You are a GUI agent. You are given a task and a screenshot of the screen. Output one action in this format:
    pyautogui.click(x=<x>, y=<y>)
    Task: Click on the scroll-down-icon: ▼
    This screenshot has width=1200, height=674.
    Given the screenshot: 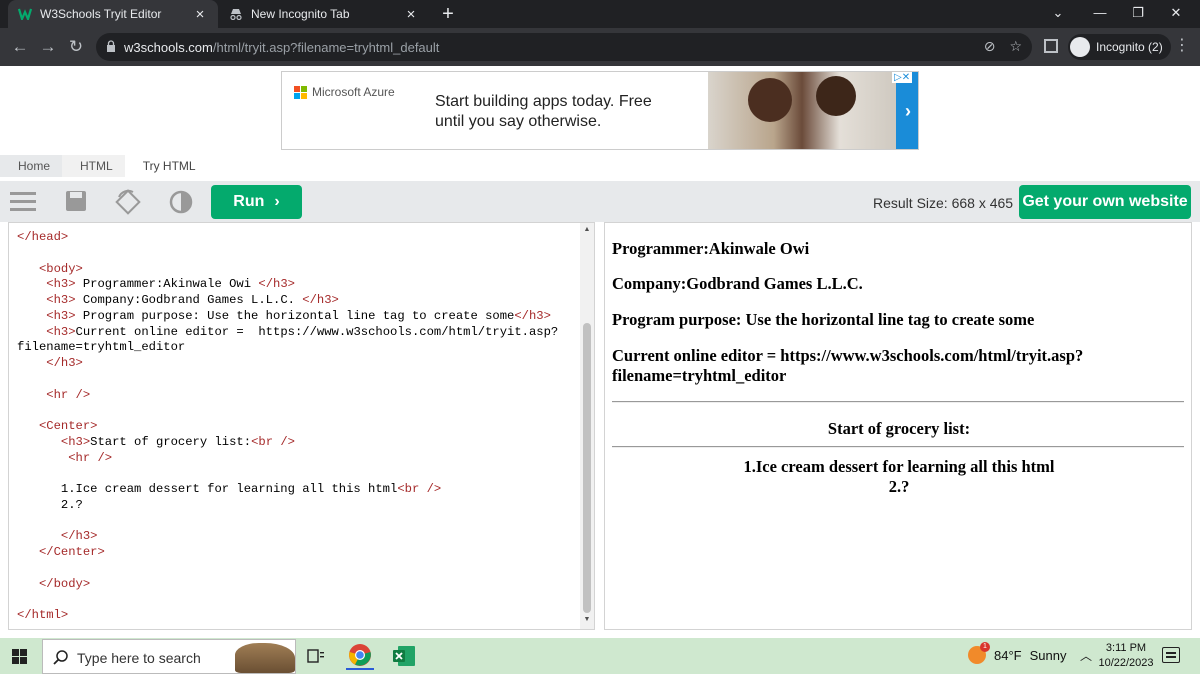 What is the action you would take?
    pyautogui.click(x=587, y=621)
    